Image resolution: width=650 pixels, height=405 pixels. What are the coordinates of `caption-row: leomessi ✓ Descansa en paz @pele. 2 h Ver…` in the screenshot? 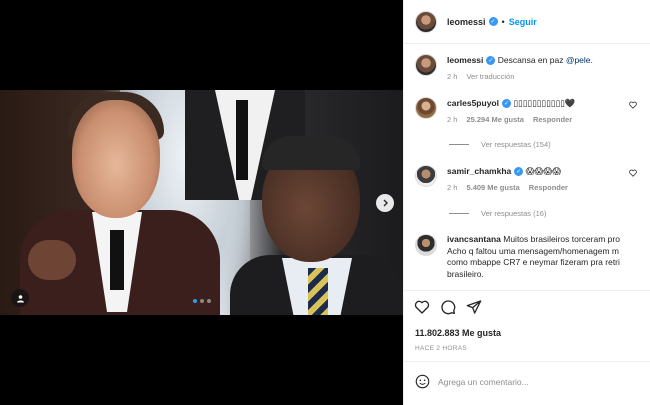 It's located at (532, 68).